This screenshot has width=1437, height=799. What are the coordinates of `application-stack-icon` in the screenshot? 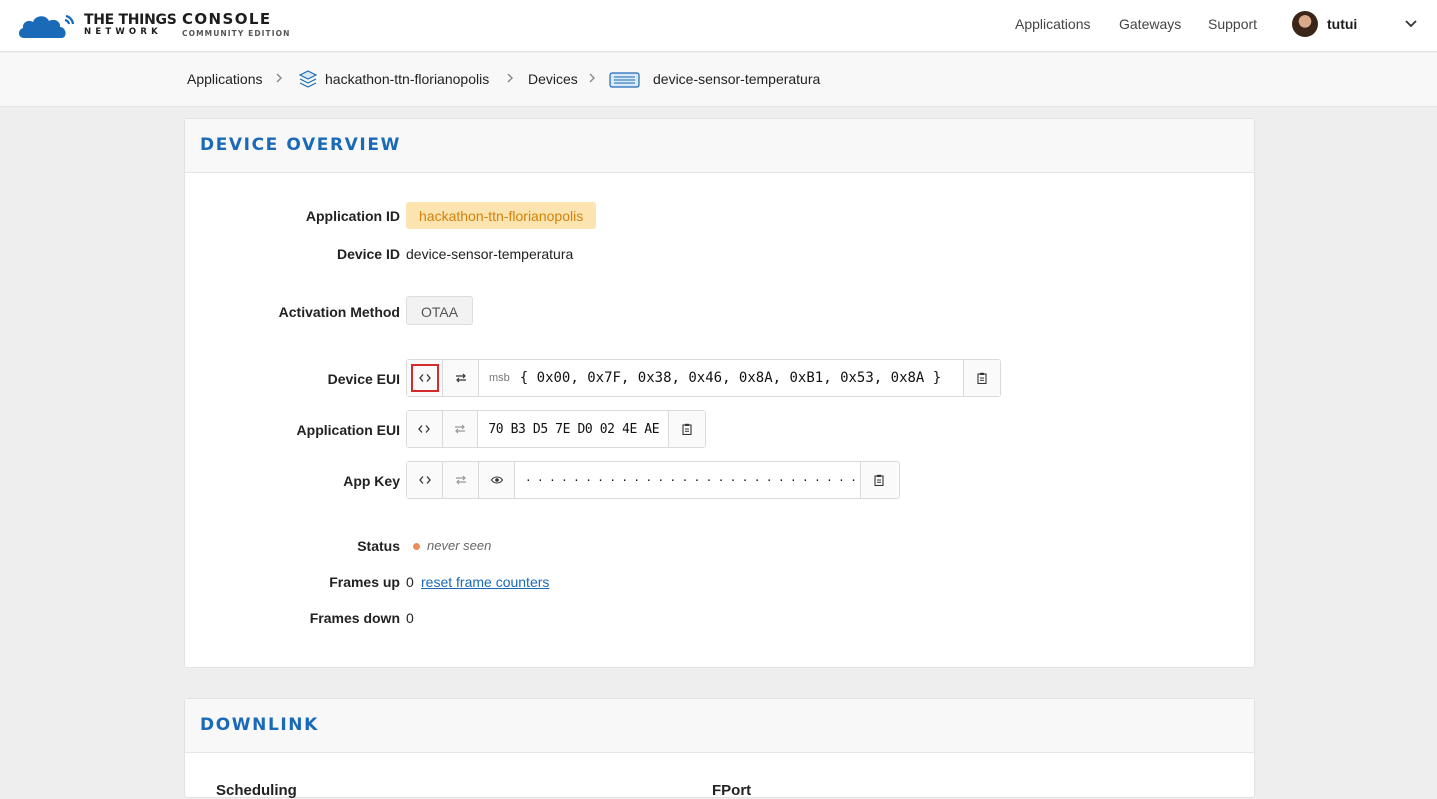 It's located at (308, 79).